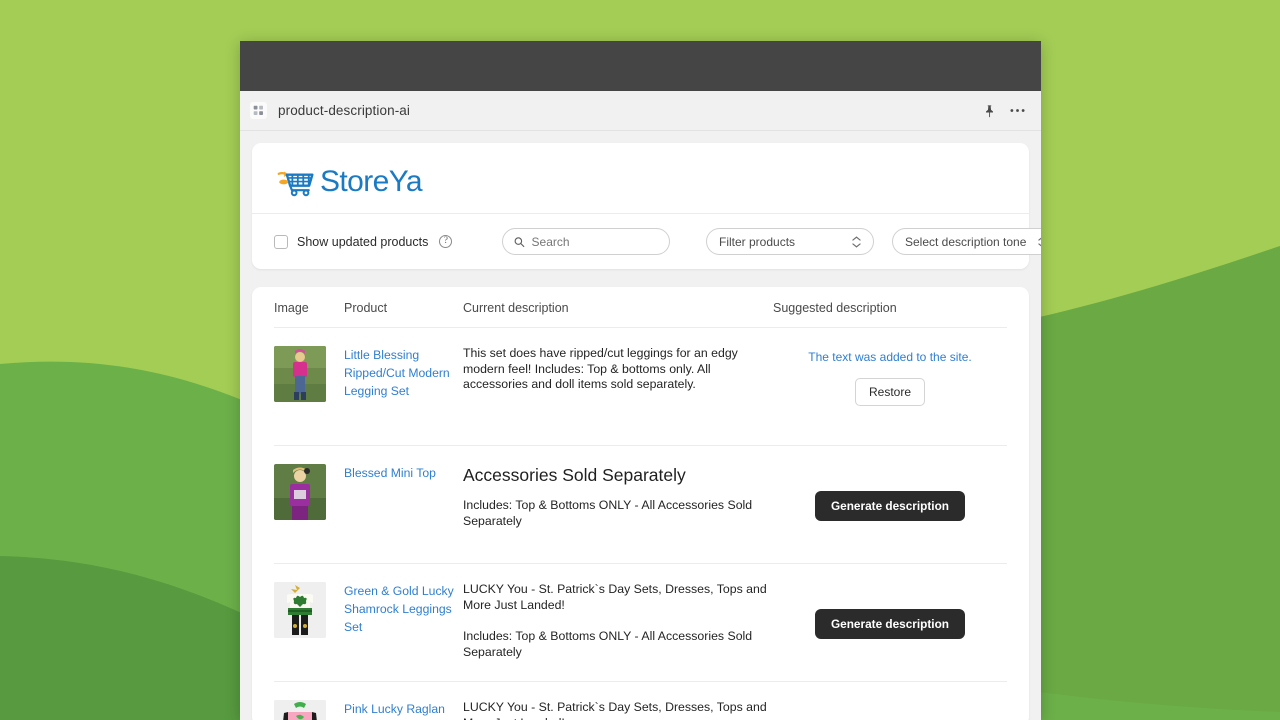 This screenshot has height=720, width=1280. I want to click on tab-title: product-description-ai, so click(344, 110).